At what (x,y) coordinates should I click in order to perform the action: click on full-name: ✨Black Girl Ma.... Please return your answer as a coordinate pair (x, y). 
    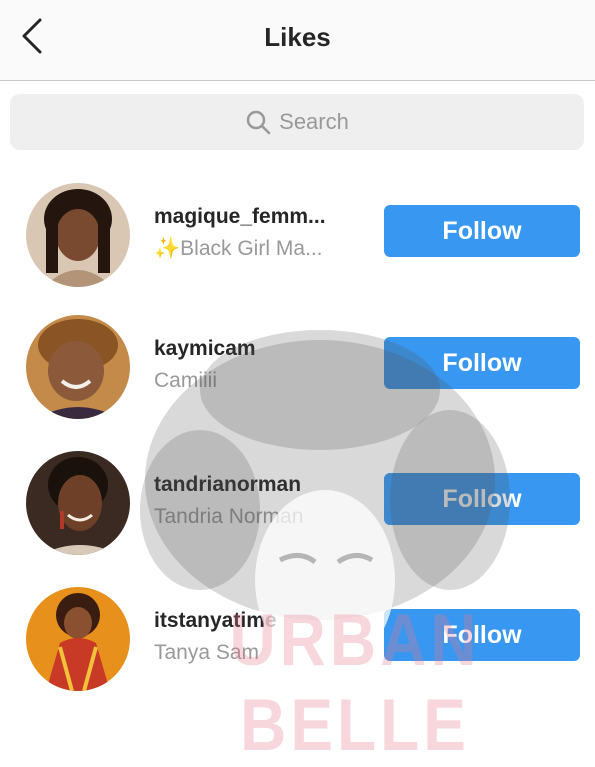
    Looking at the image, I should click on (238, 248).